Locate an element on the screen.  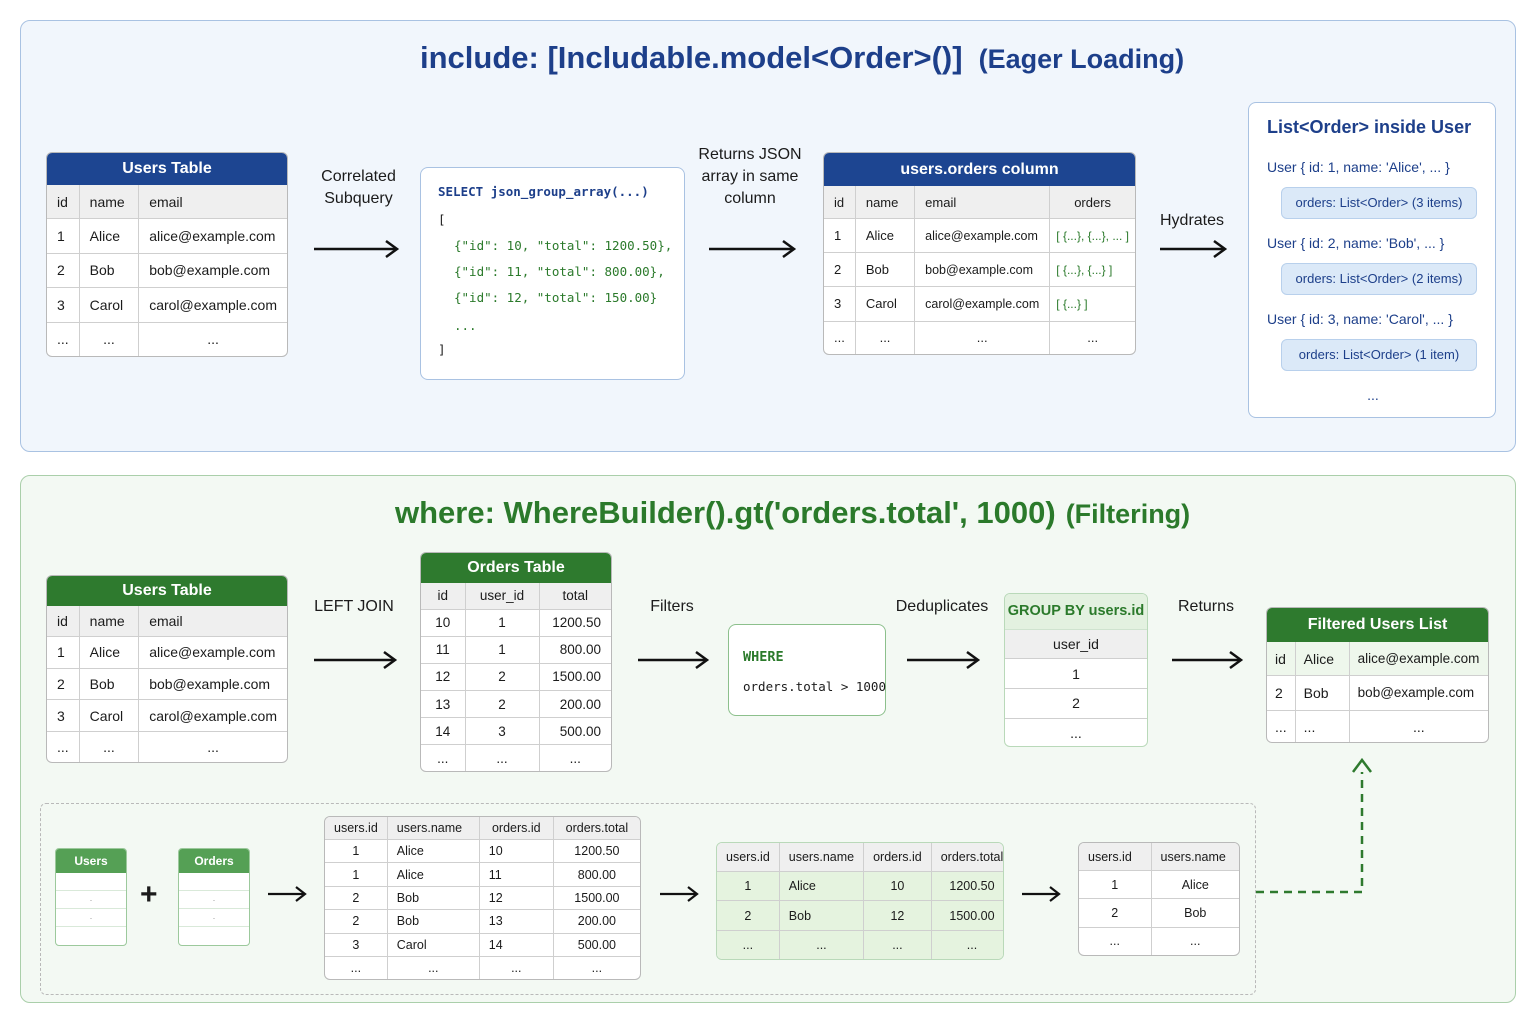
header-cell: user_id is located at coordinates (502, 596).